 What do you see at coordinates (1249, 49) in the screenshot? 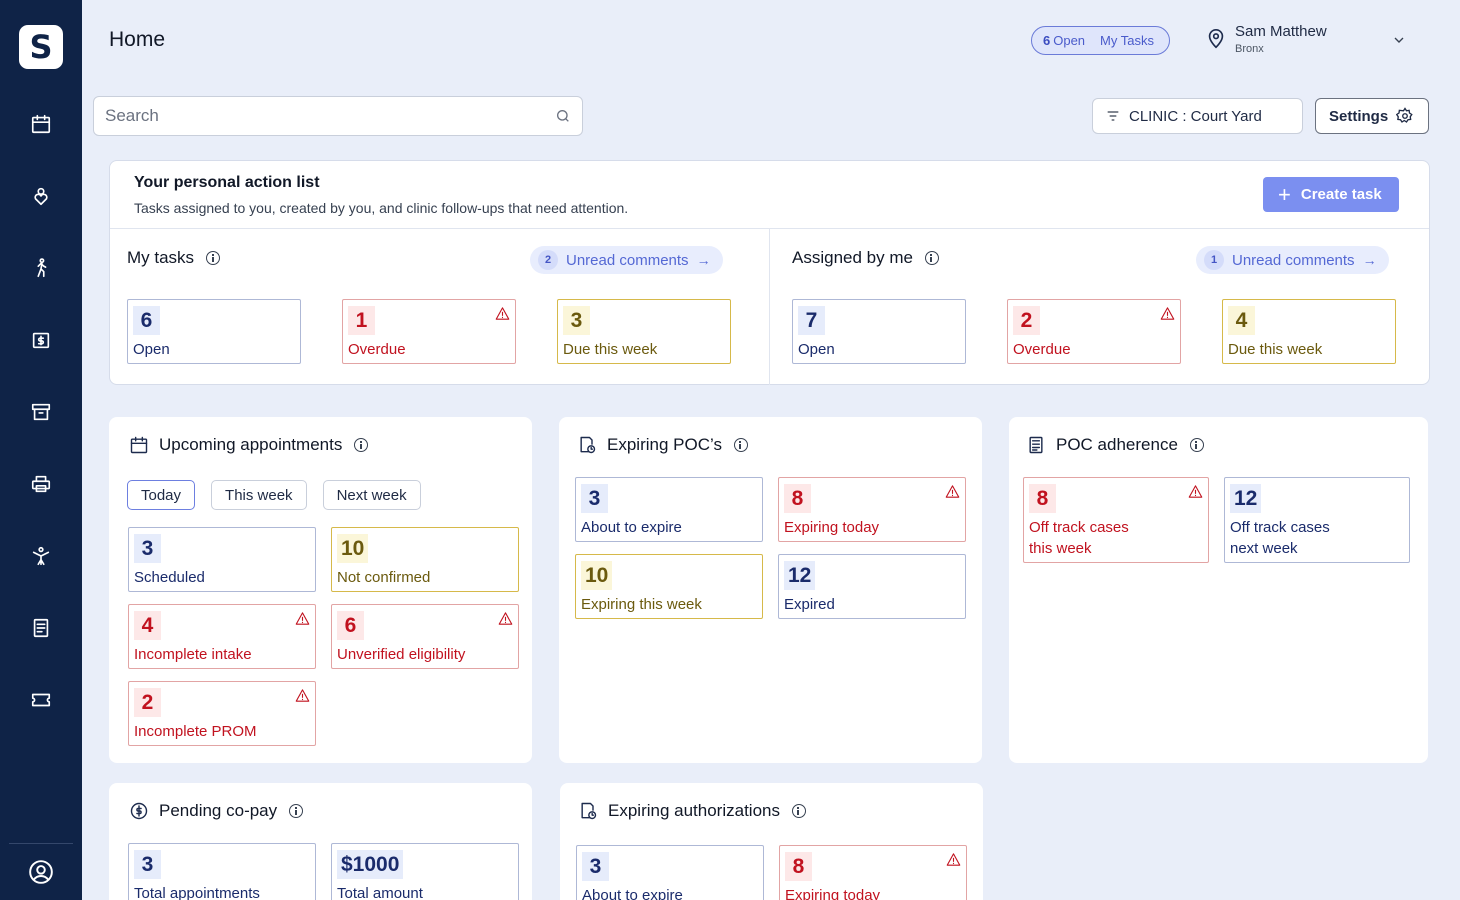
I see `user-location: Bronx` at bounding box center [1249, 49].